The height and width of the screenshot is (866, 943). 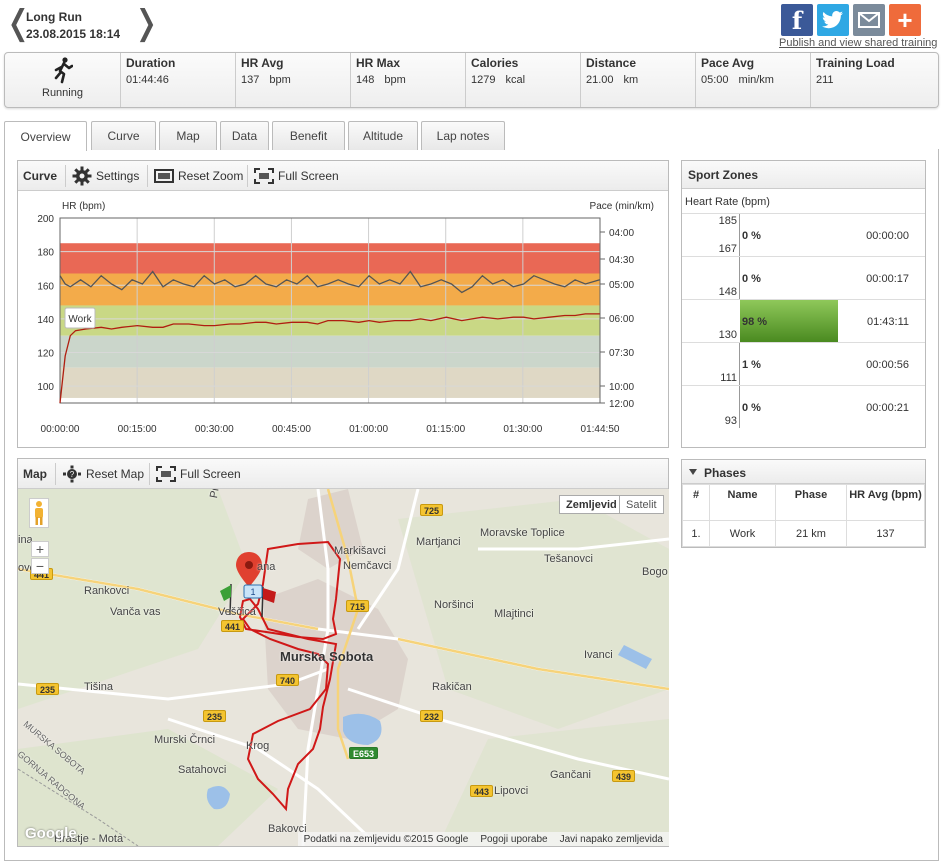 I want to click on map-place-label: Rakičan, so click(x=452, y=687).